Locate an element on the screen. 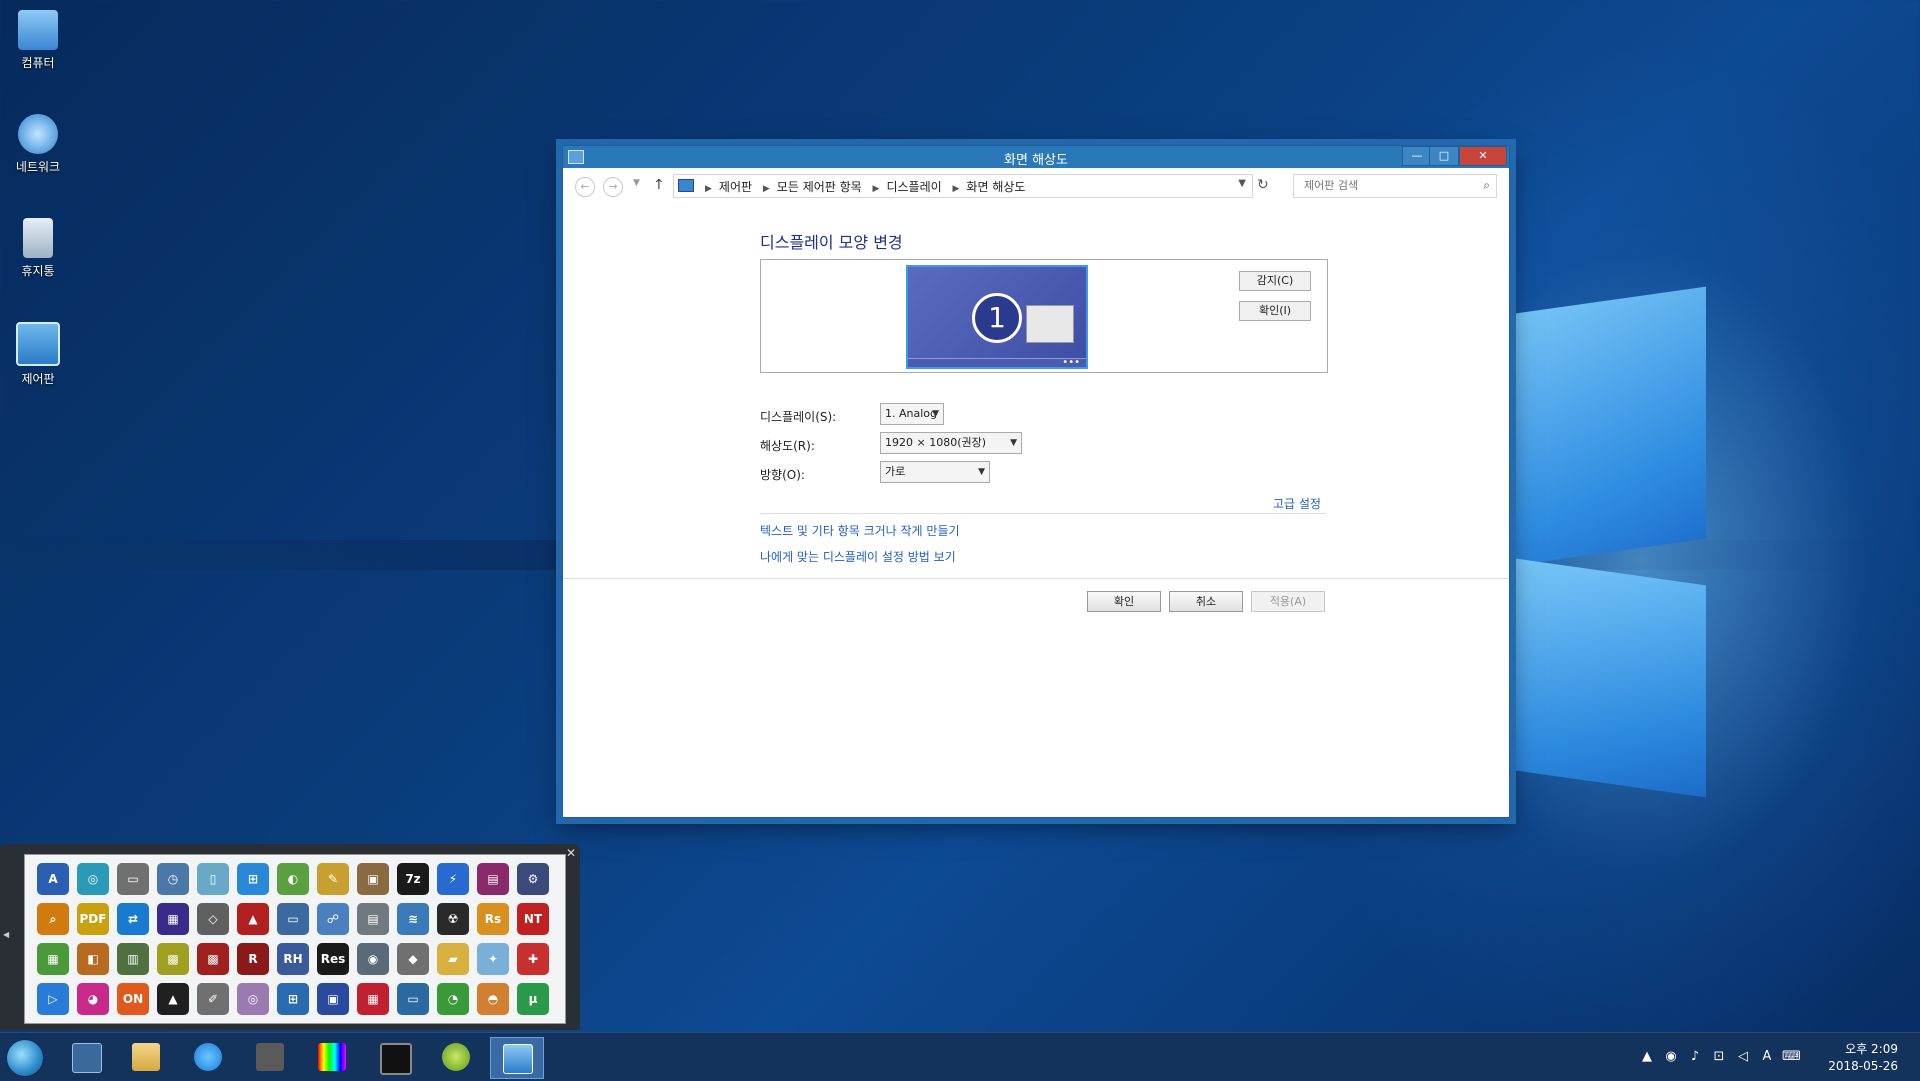 Image resolution: width=1920 pixels, height=1081 pixels. minimize-button: — is located at coordinates (1417, 156).